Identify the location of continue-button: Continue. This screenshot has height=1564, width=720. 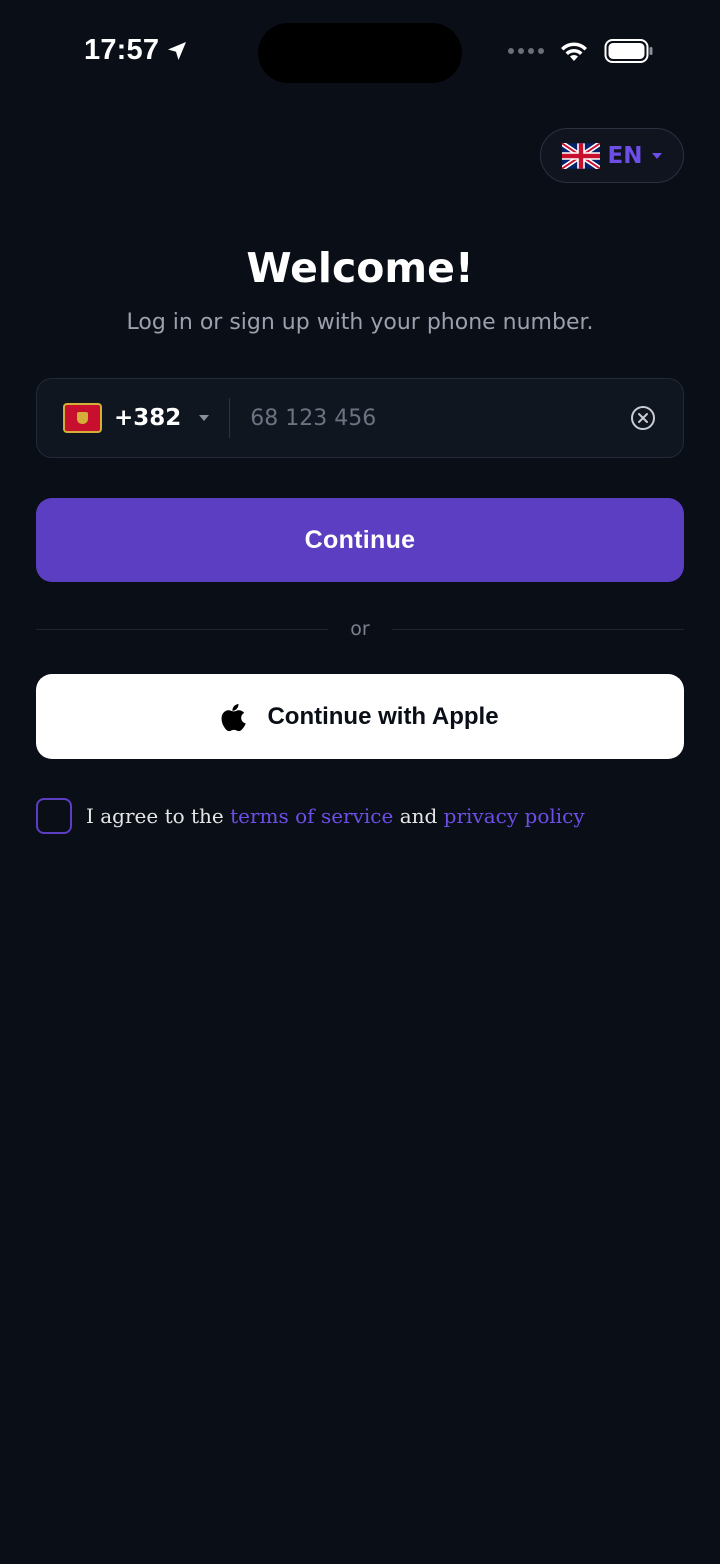
(360, 540).